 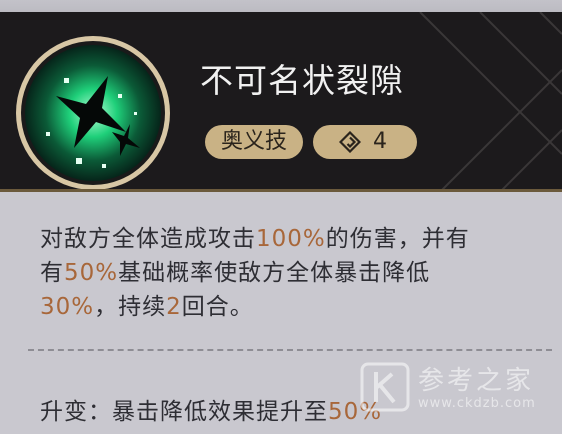 What do you see at coordinates (365, 142) in the screenshot?
I see `skill-cost-tag: 4` at bounding box center [365, 142].